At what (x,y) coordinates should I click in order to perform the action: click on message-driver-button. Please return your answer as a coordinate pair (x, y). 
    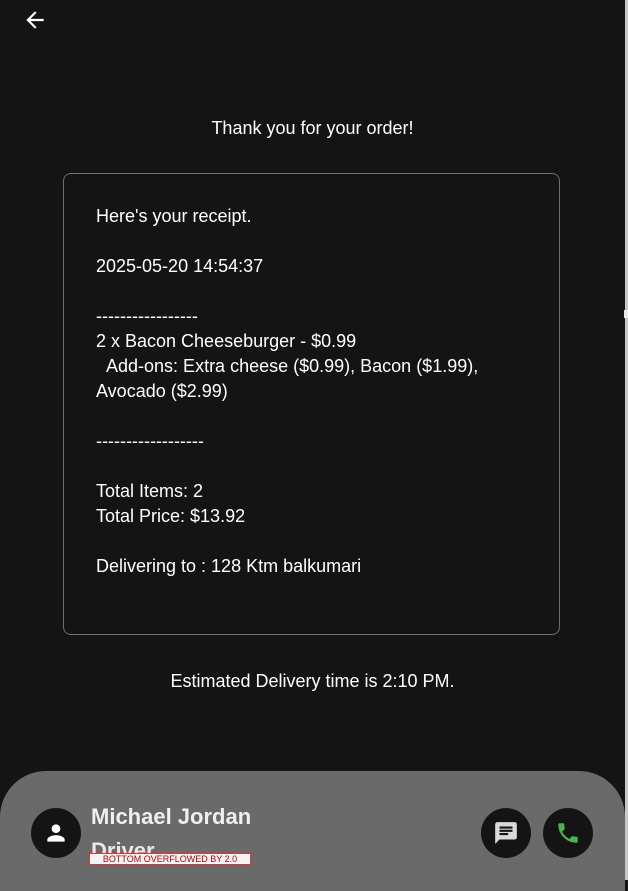
    Looking at the image, I should click on (506, 833).